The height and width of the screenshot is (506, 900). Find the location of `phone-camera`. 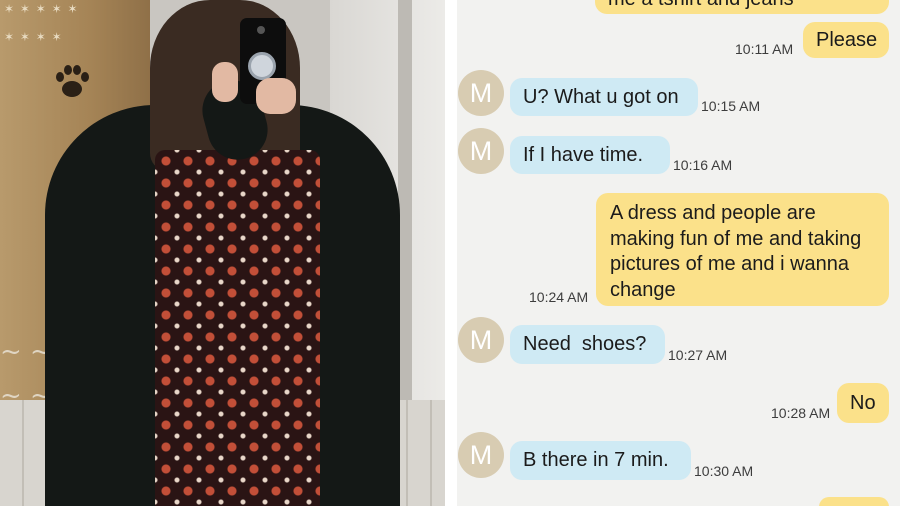

phone-camera is located at coordinates (261, 30).